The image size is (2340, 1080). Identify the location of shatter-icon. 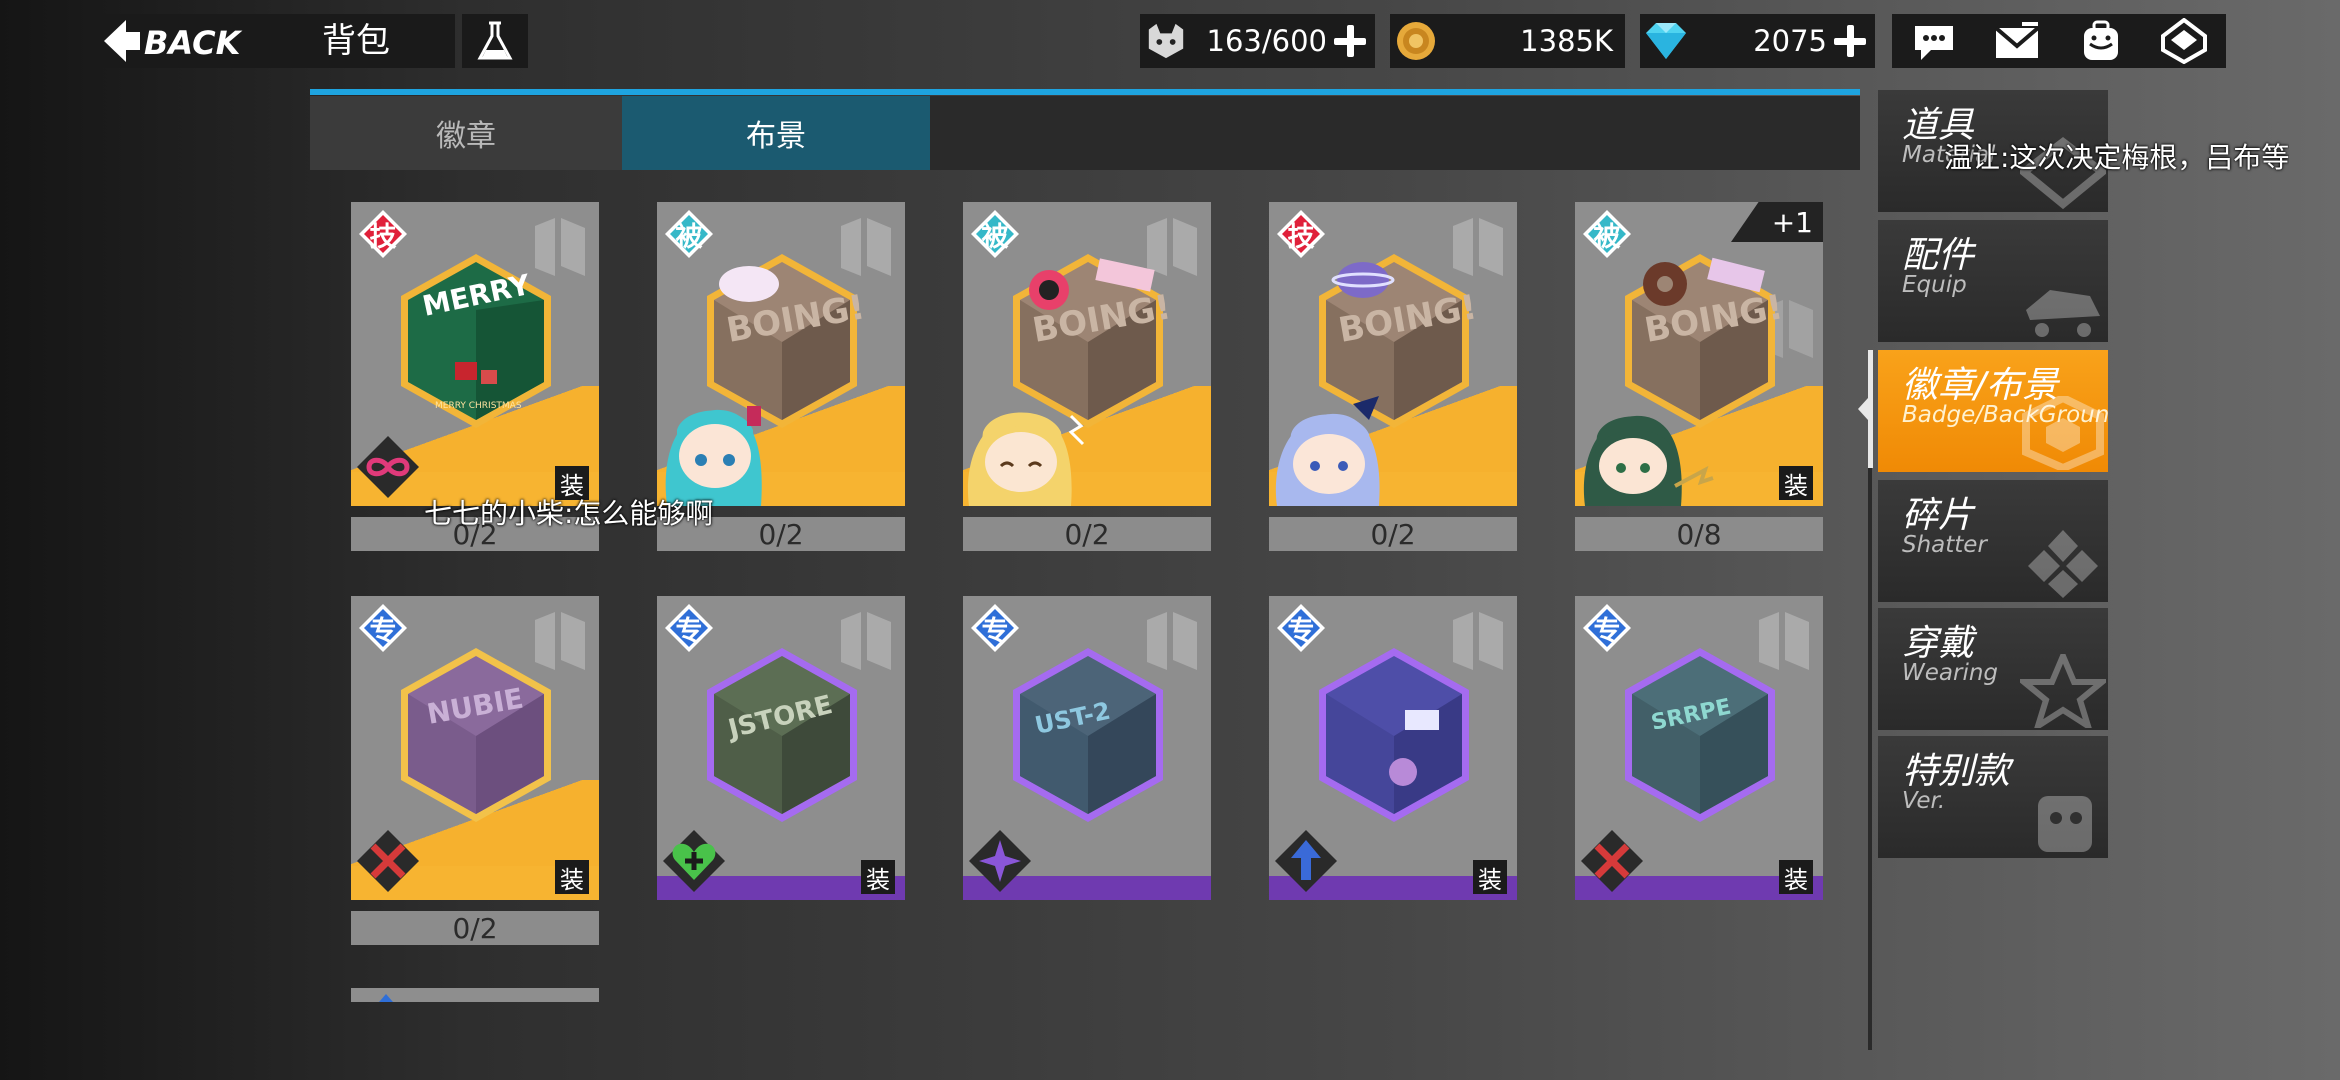
(2063, 564).